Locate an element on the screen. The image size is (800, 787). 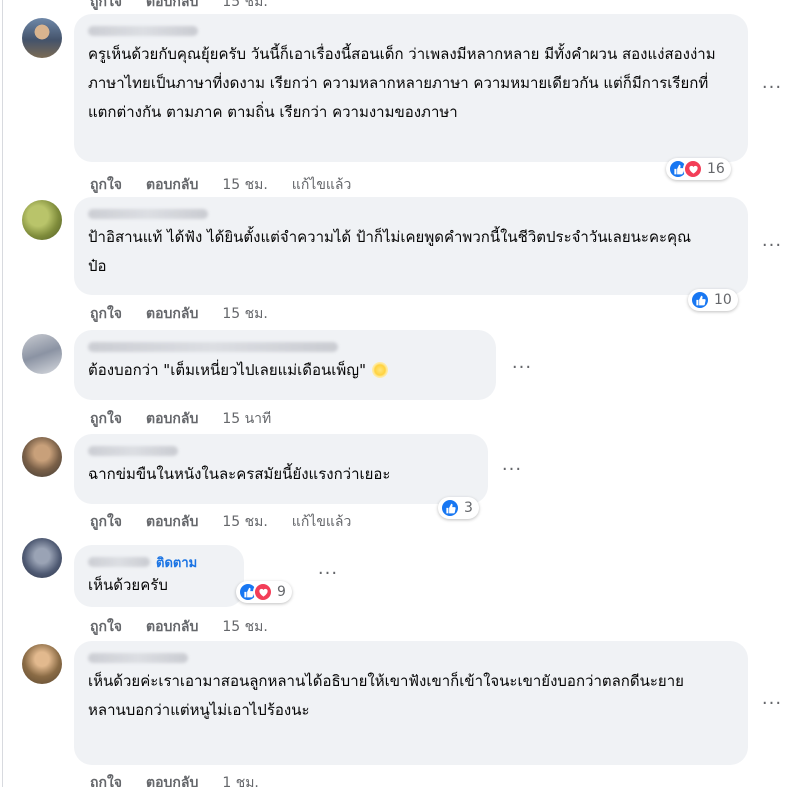
comment-text: เห็นด้วยครับ is located at coordinates (128, 585).